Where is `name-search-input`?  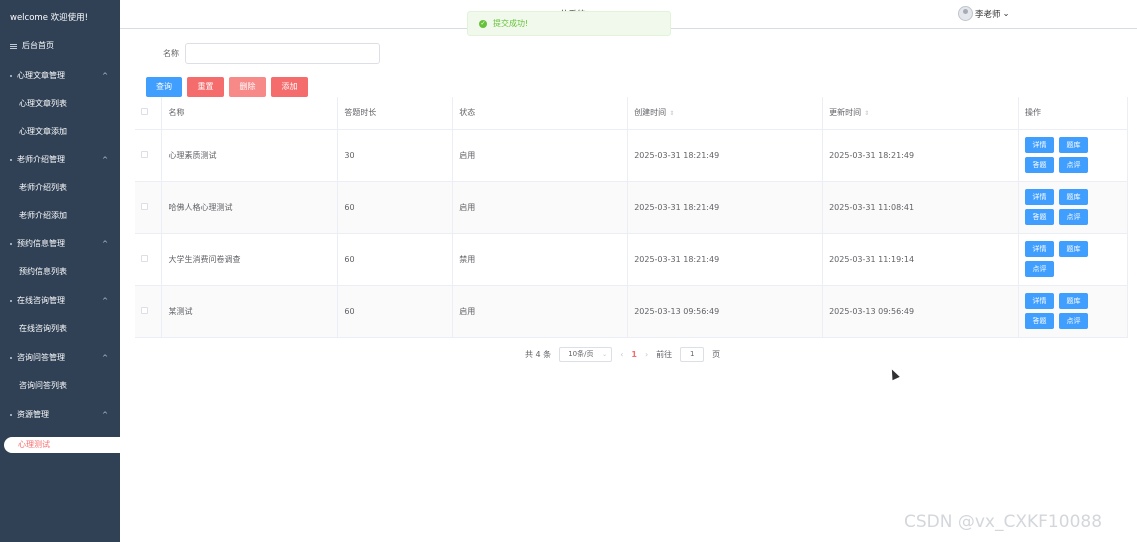
name-search-input is located at coordinates (282, 53).